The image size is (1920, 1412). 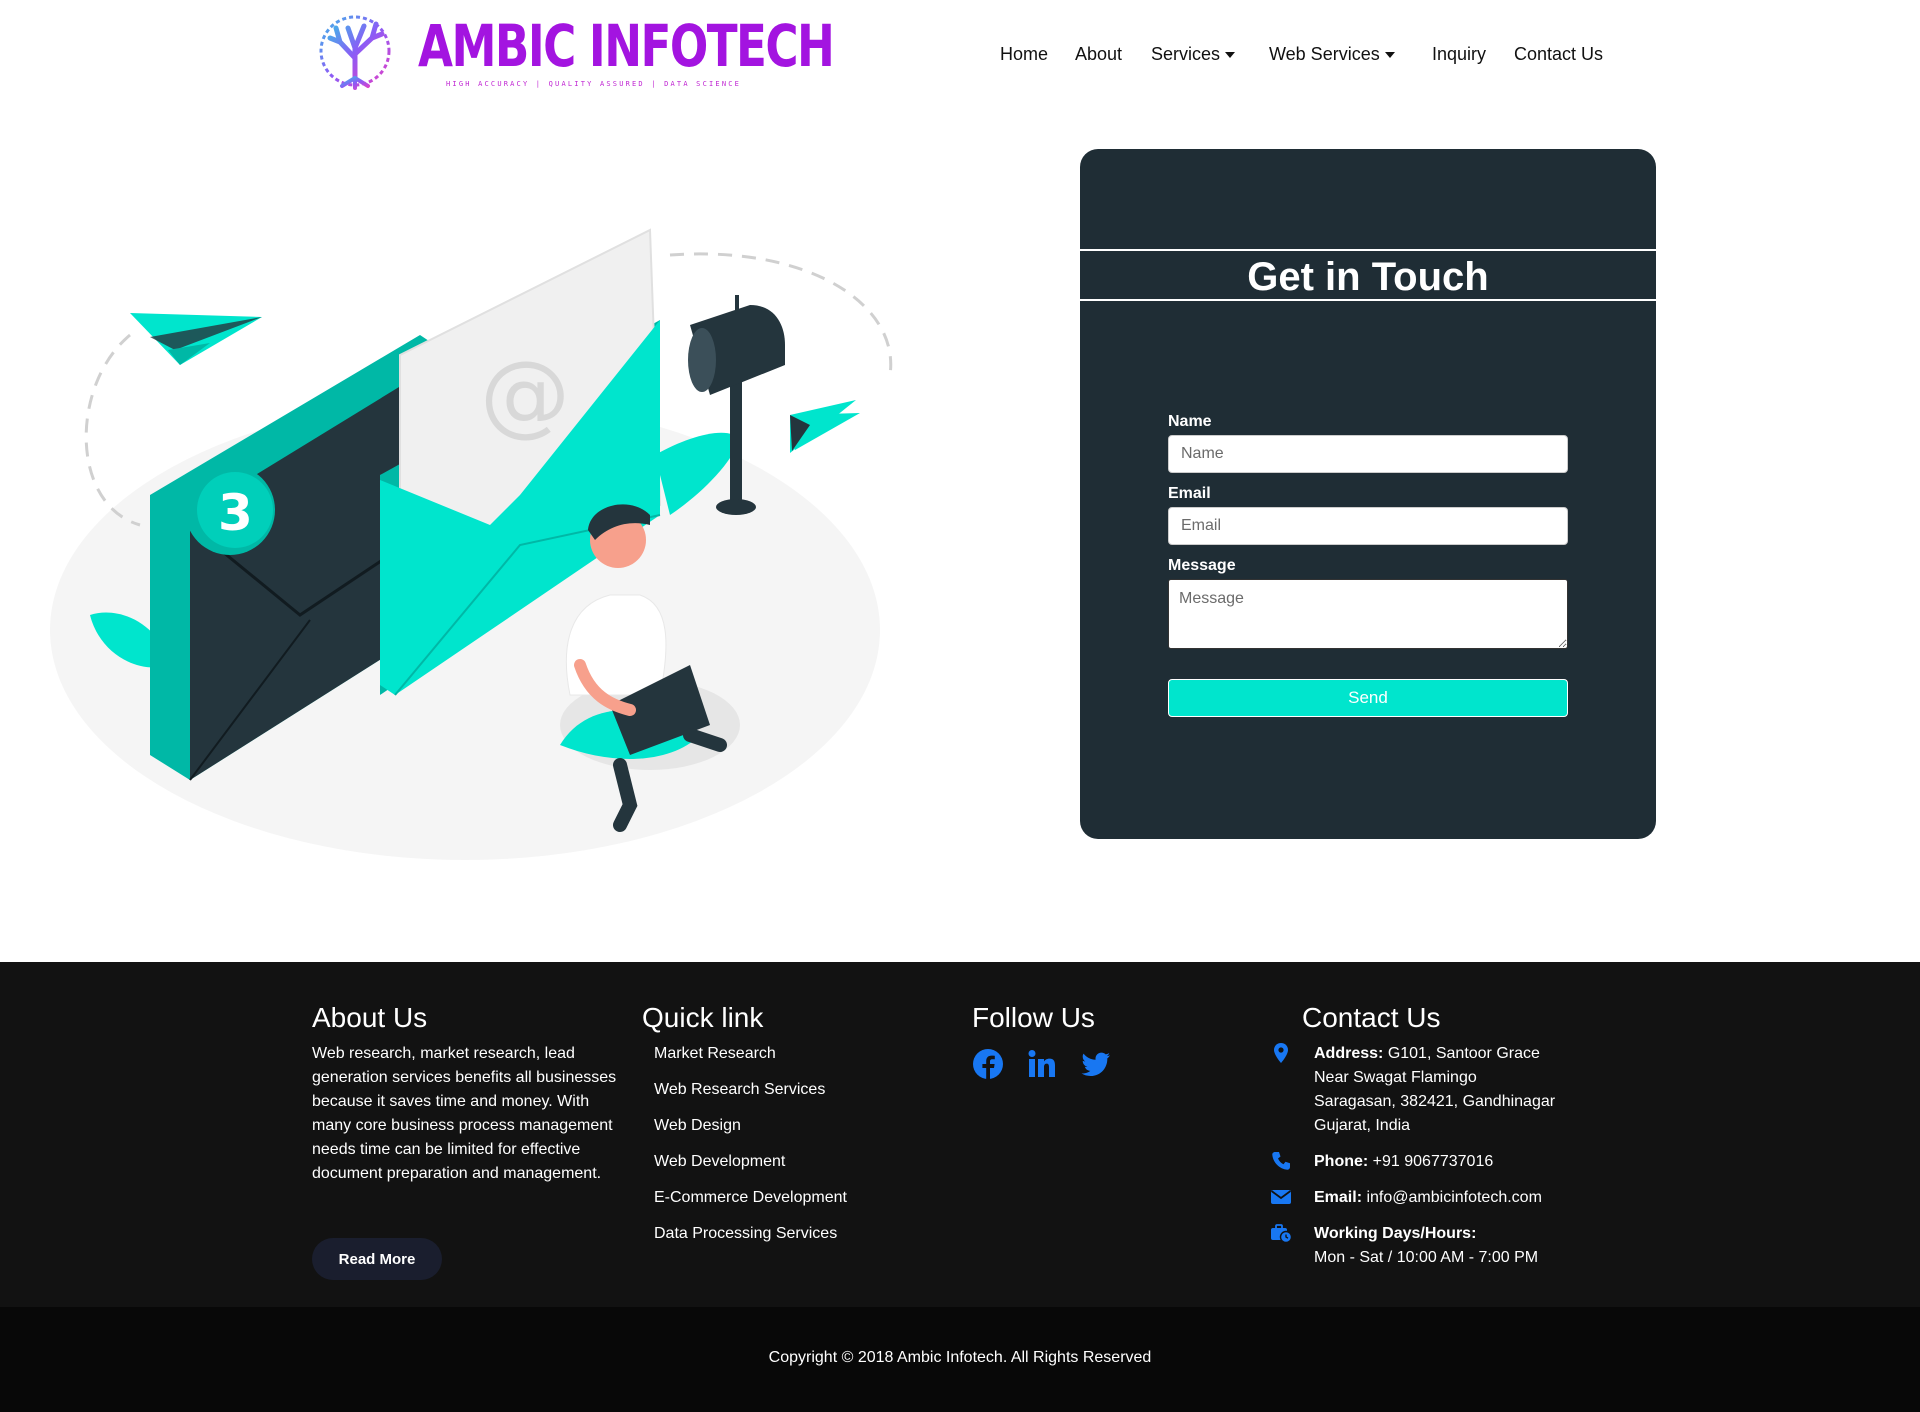 I want to click on address-line: Near Swagat Flamingo, so click(x=1395, y=1077).